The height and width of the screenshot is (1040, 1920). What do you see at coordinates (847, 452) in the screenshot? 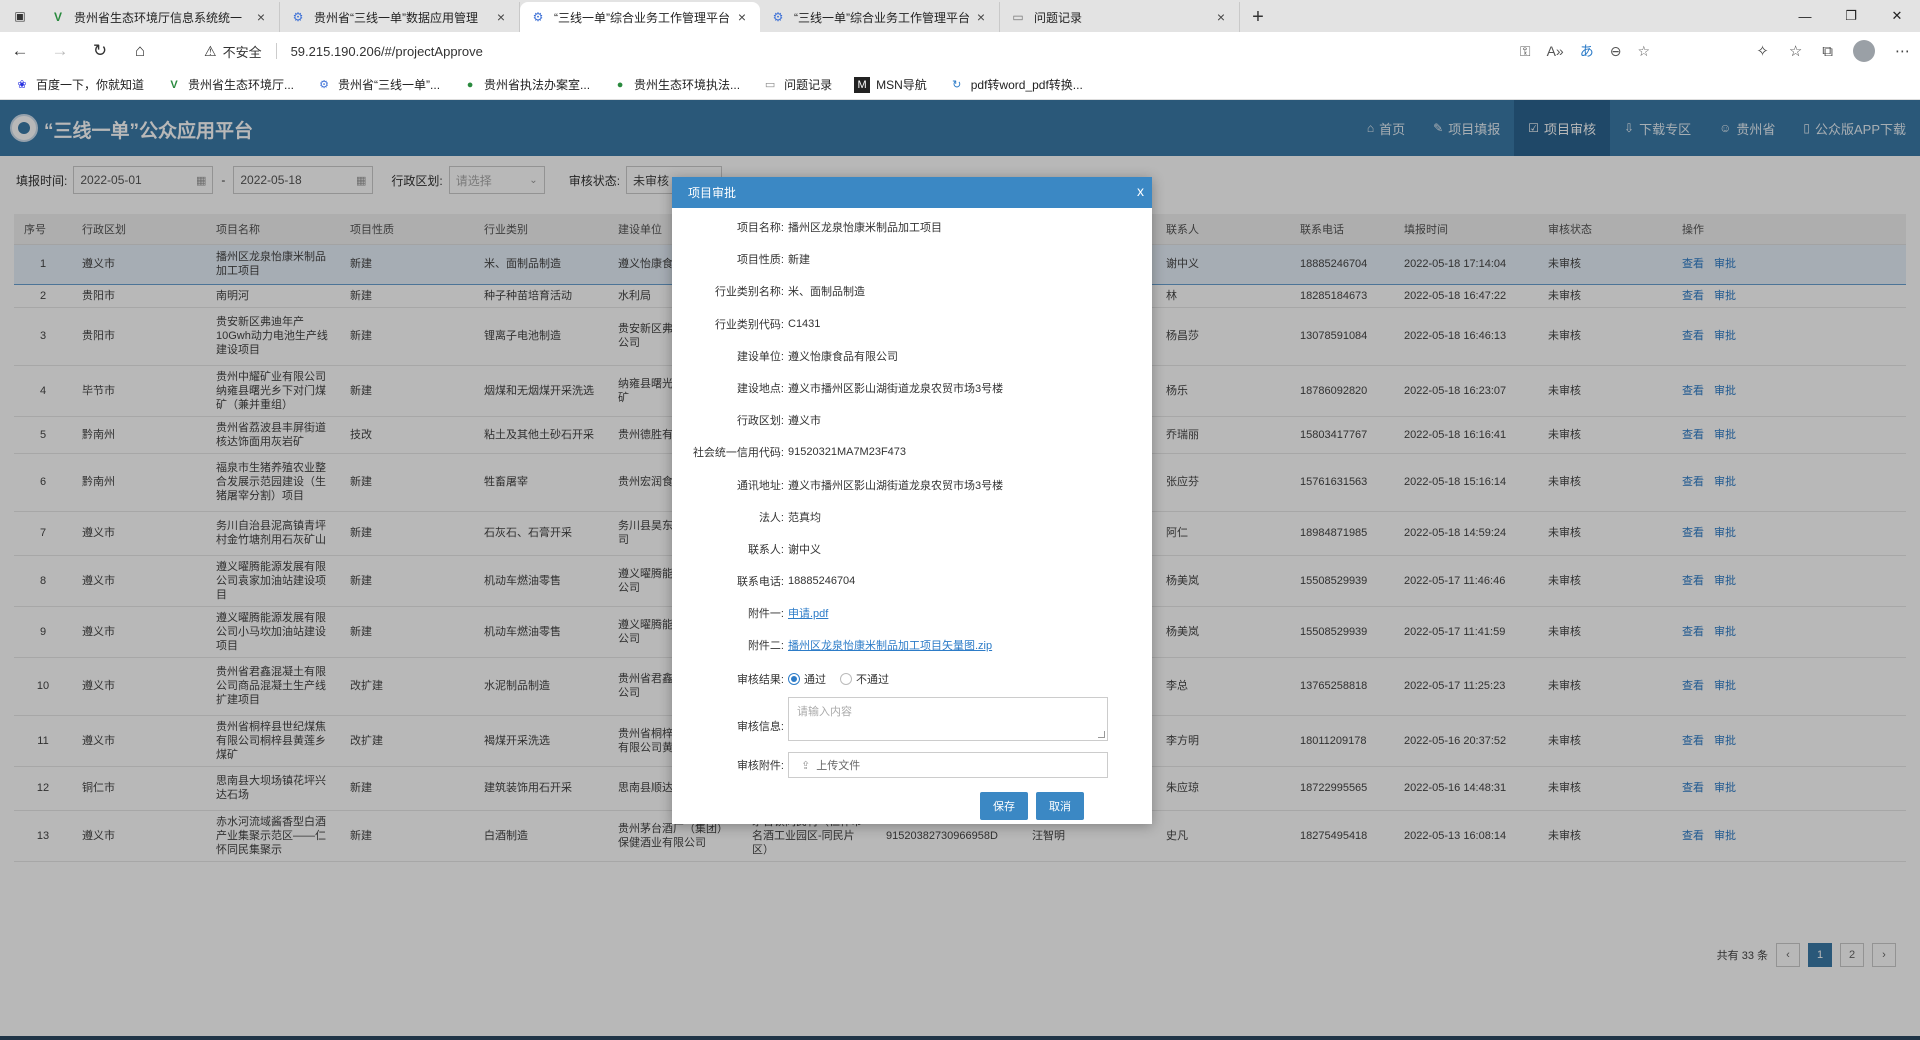
I see `field-value: 91520321MA7M23F473` at bounding box center [847, 452].